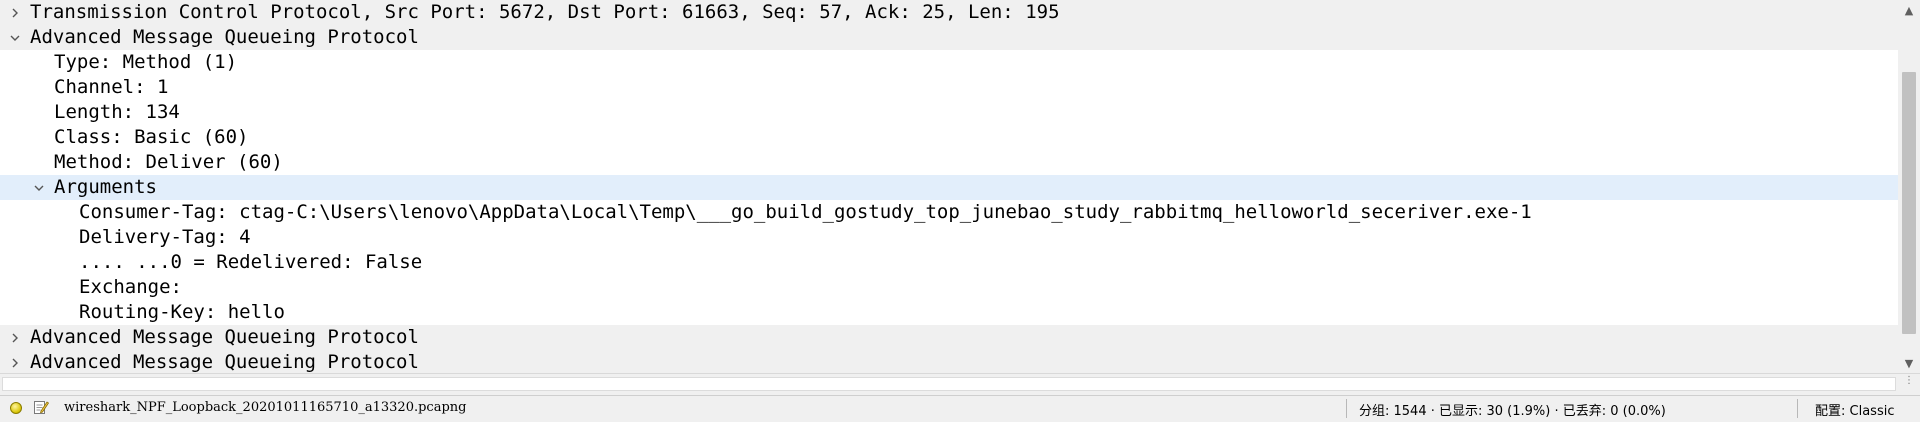  I want to click on vertical-scrollbar: ▲ ▼, so click(1909, 186).